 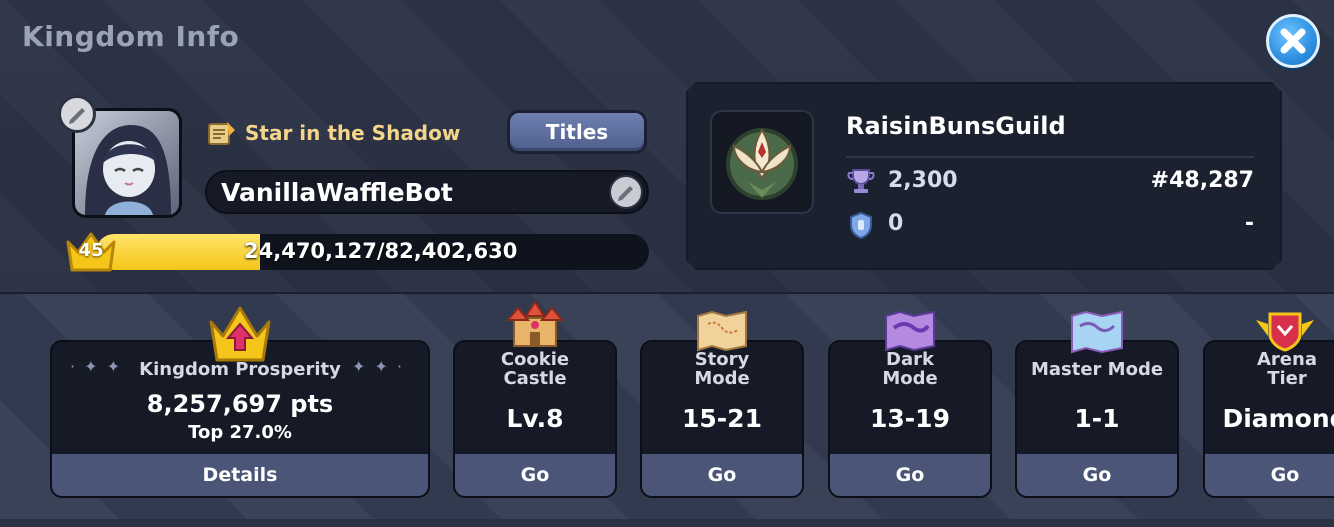 What do you see at coordinates (240, 404) in the screenshot?
I see `prosperity-points: 8,257,697 pts` at bounding box center [240, 404].